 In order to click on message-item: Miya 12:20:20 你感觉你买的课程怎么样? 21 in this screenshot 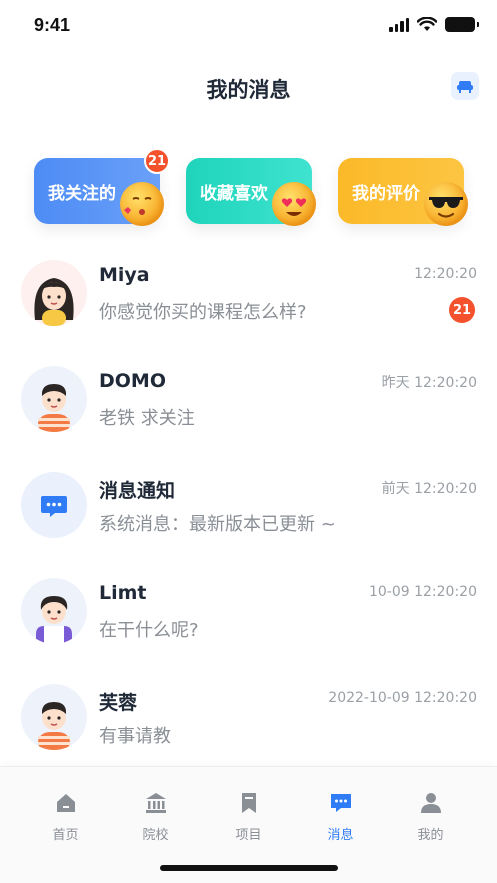, I will do `click(248, 307)`.